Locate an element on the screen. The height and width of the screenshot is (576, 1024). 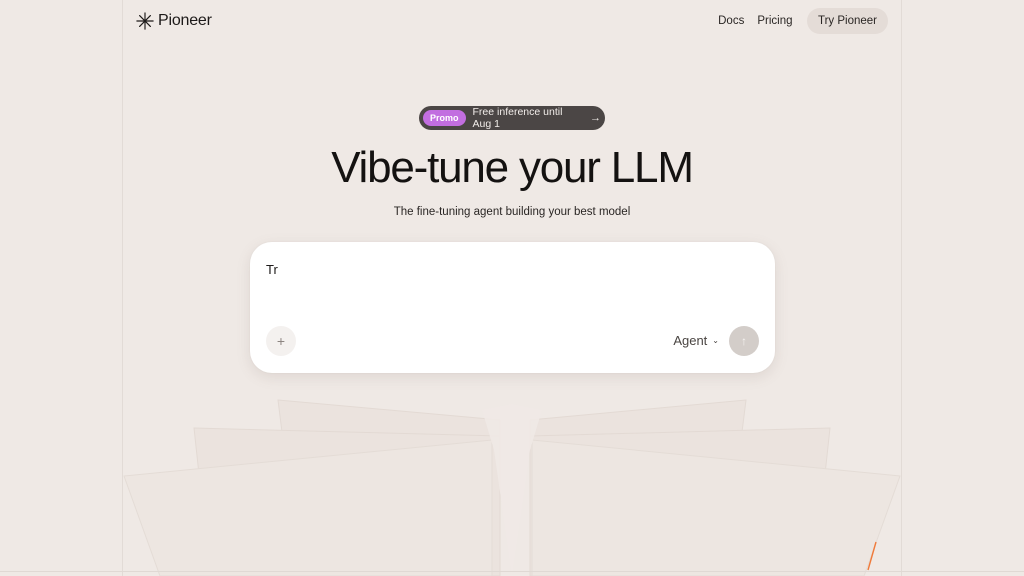
nav-pricing-link: Pricing is located at coordinates (775, 21).